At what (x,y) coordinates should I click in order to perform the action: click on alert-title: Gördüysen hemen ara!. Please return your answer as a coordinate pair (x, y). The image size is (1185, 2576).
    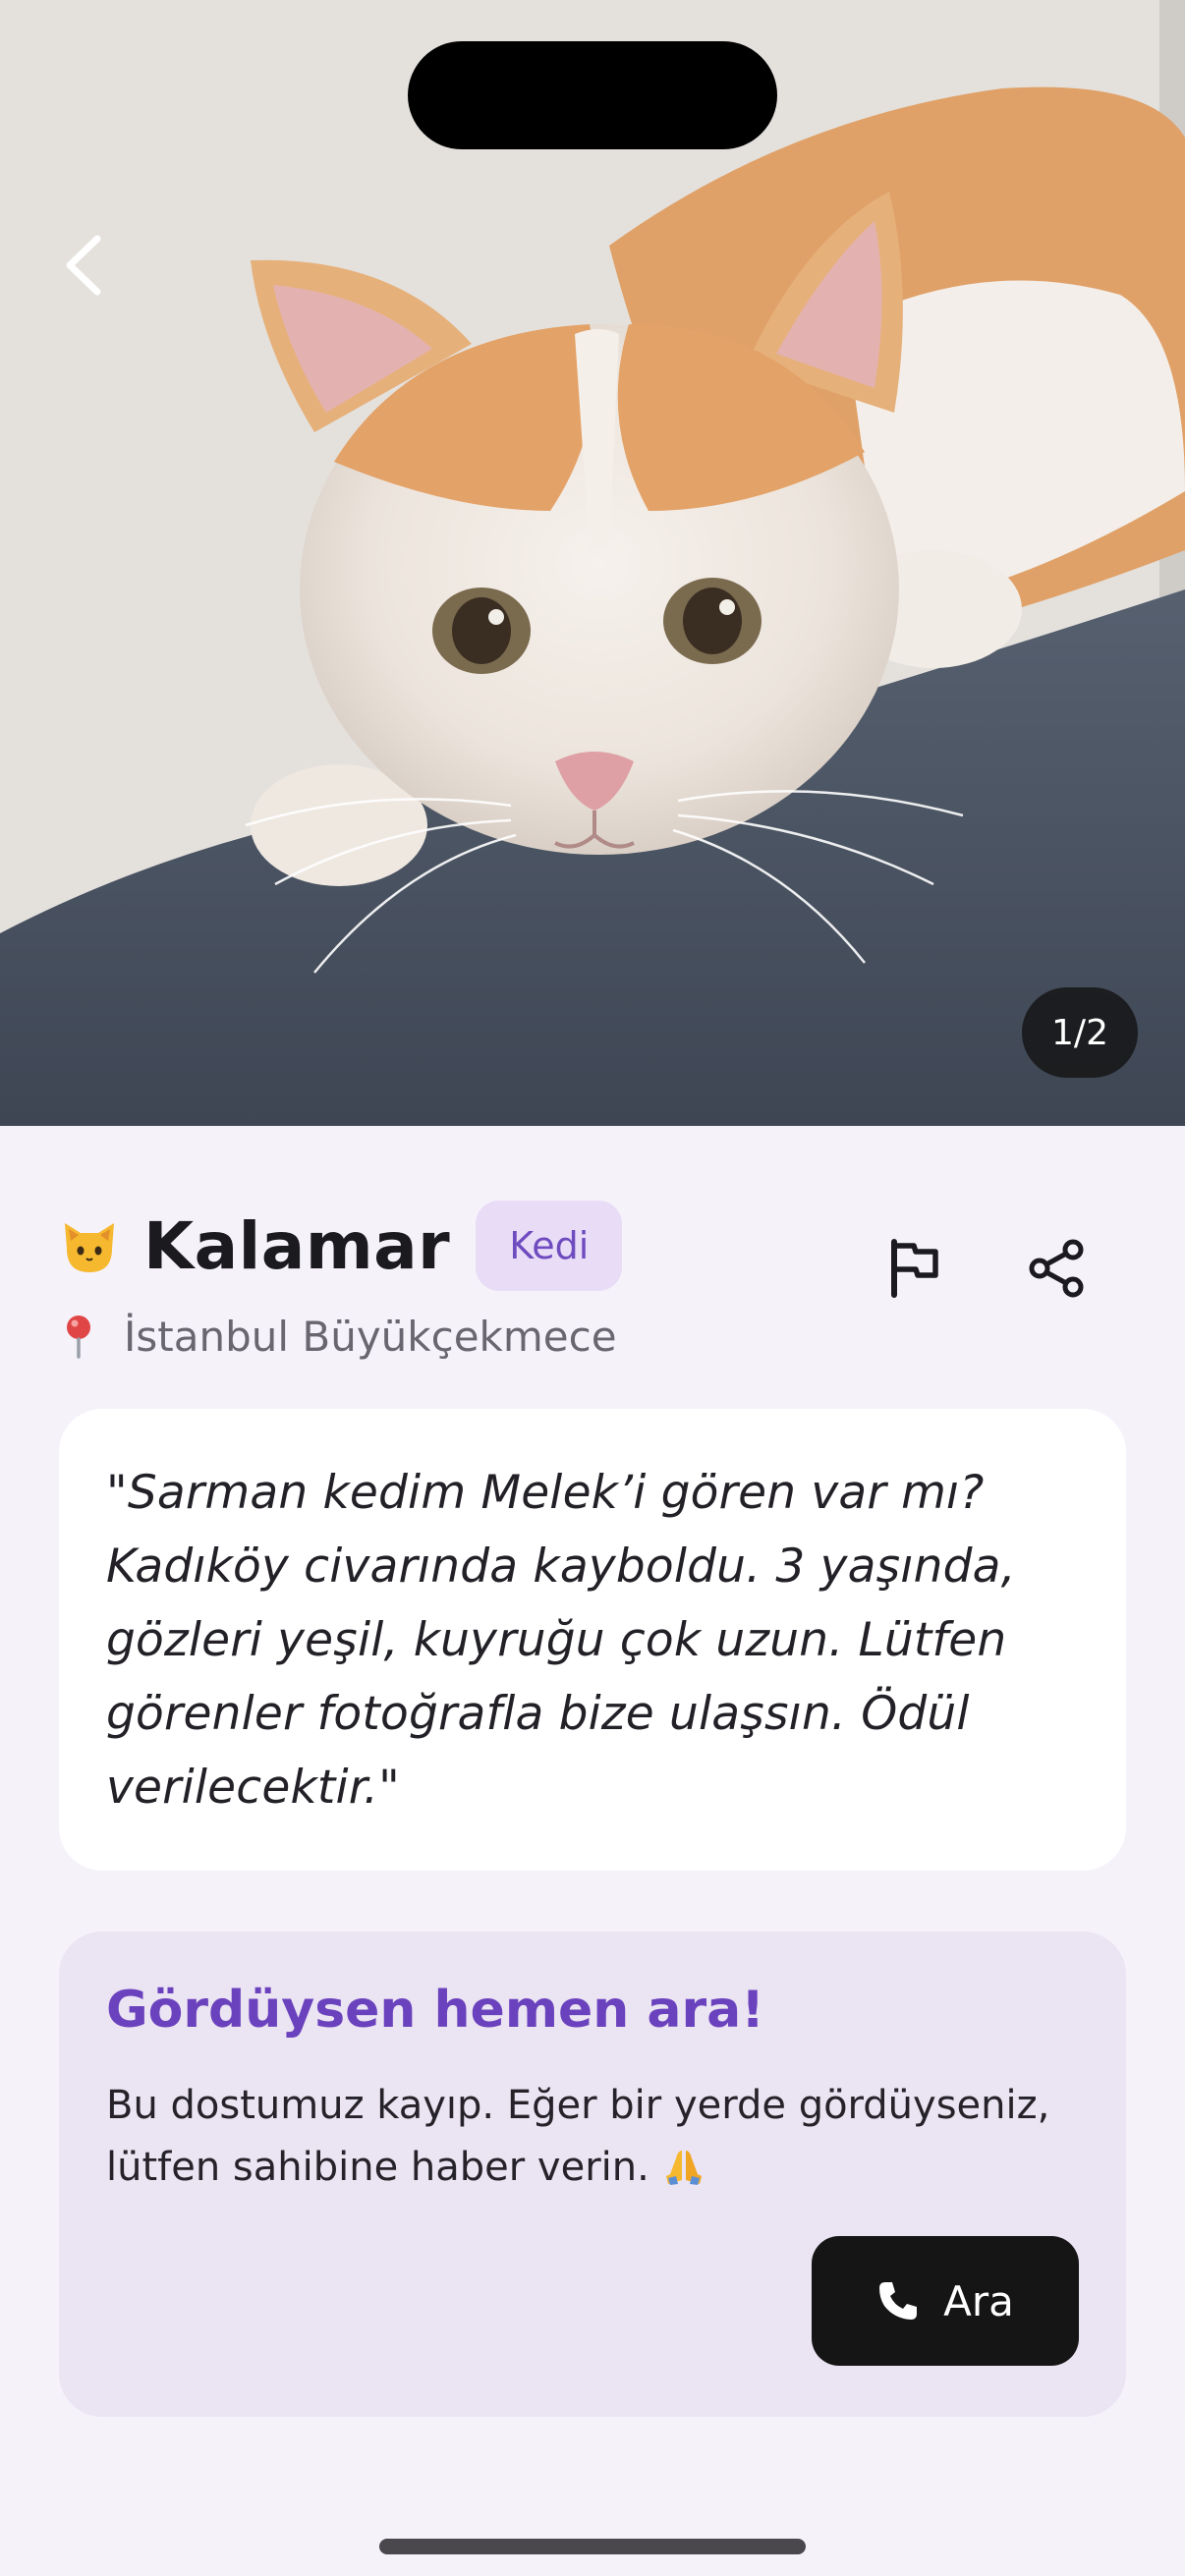
    Looking at the image, I should click on (435, 2010).